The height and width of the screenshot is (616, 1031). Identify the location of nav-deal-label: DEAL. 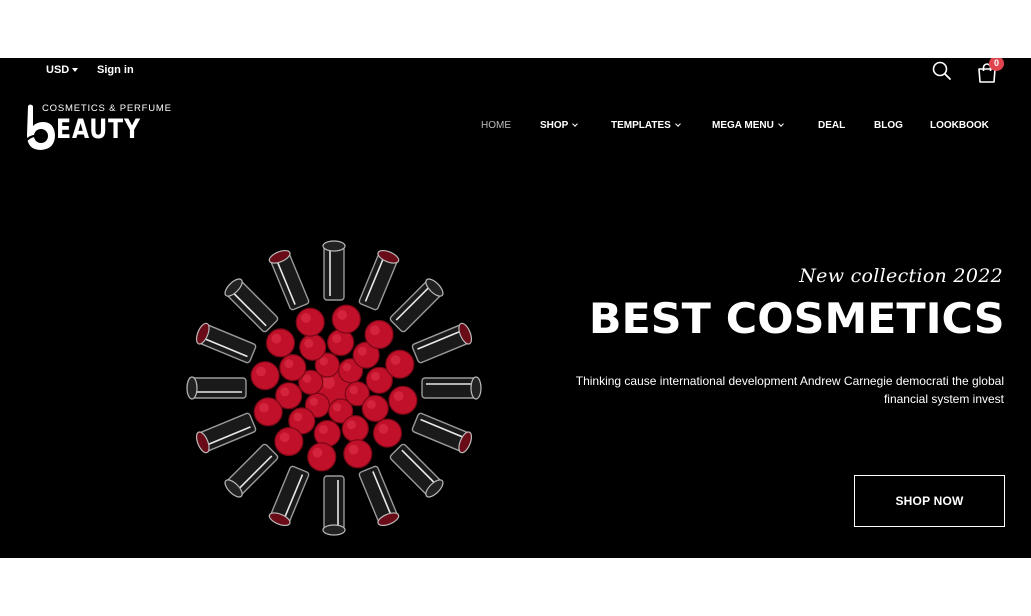
(832, 125).